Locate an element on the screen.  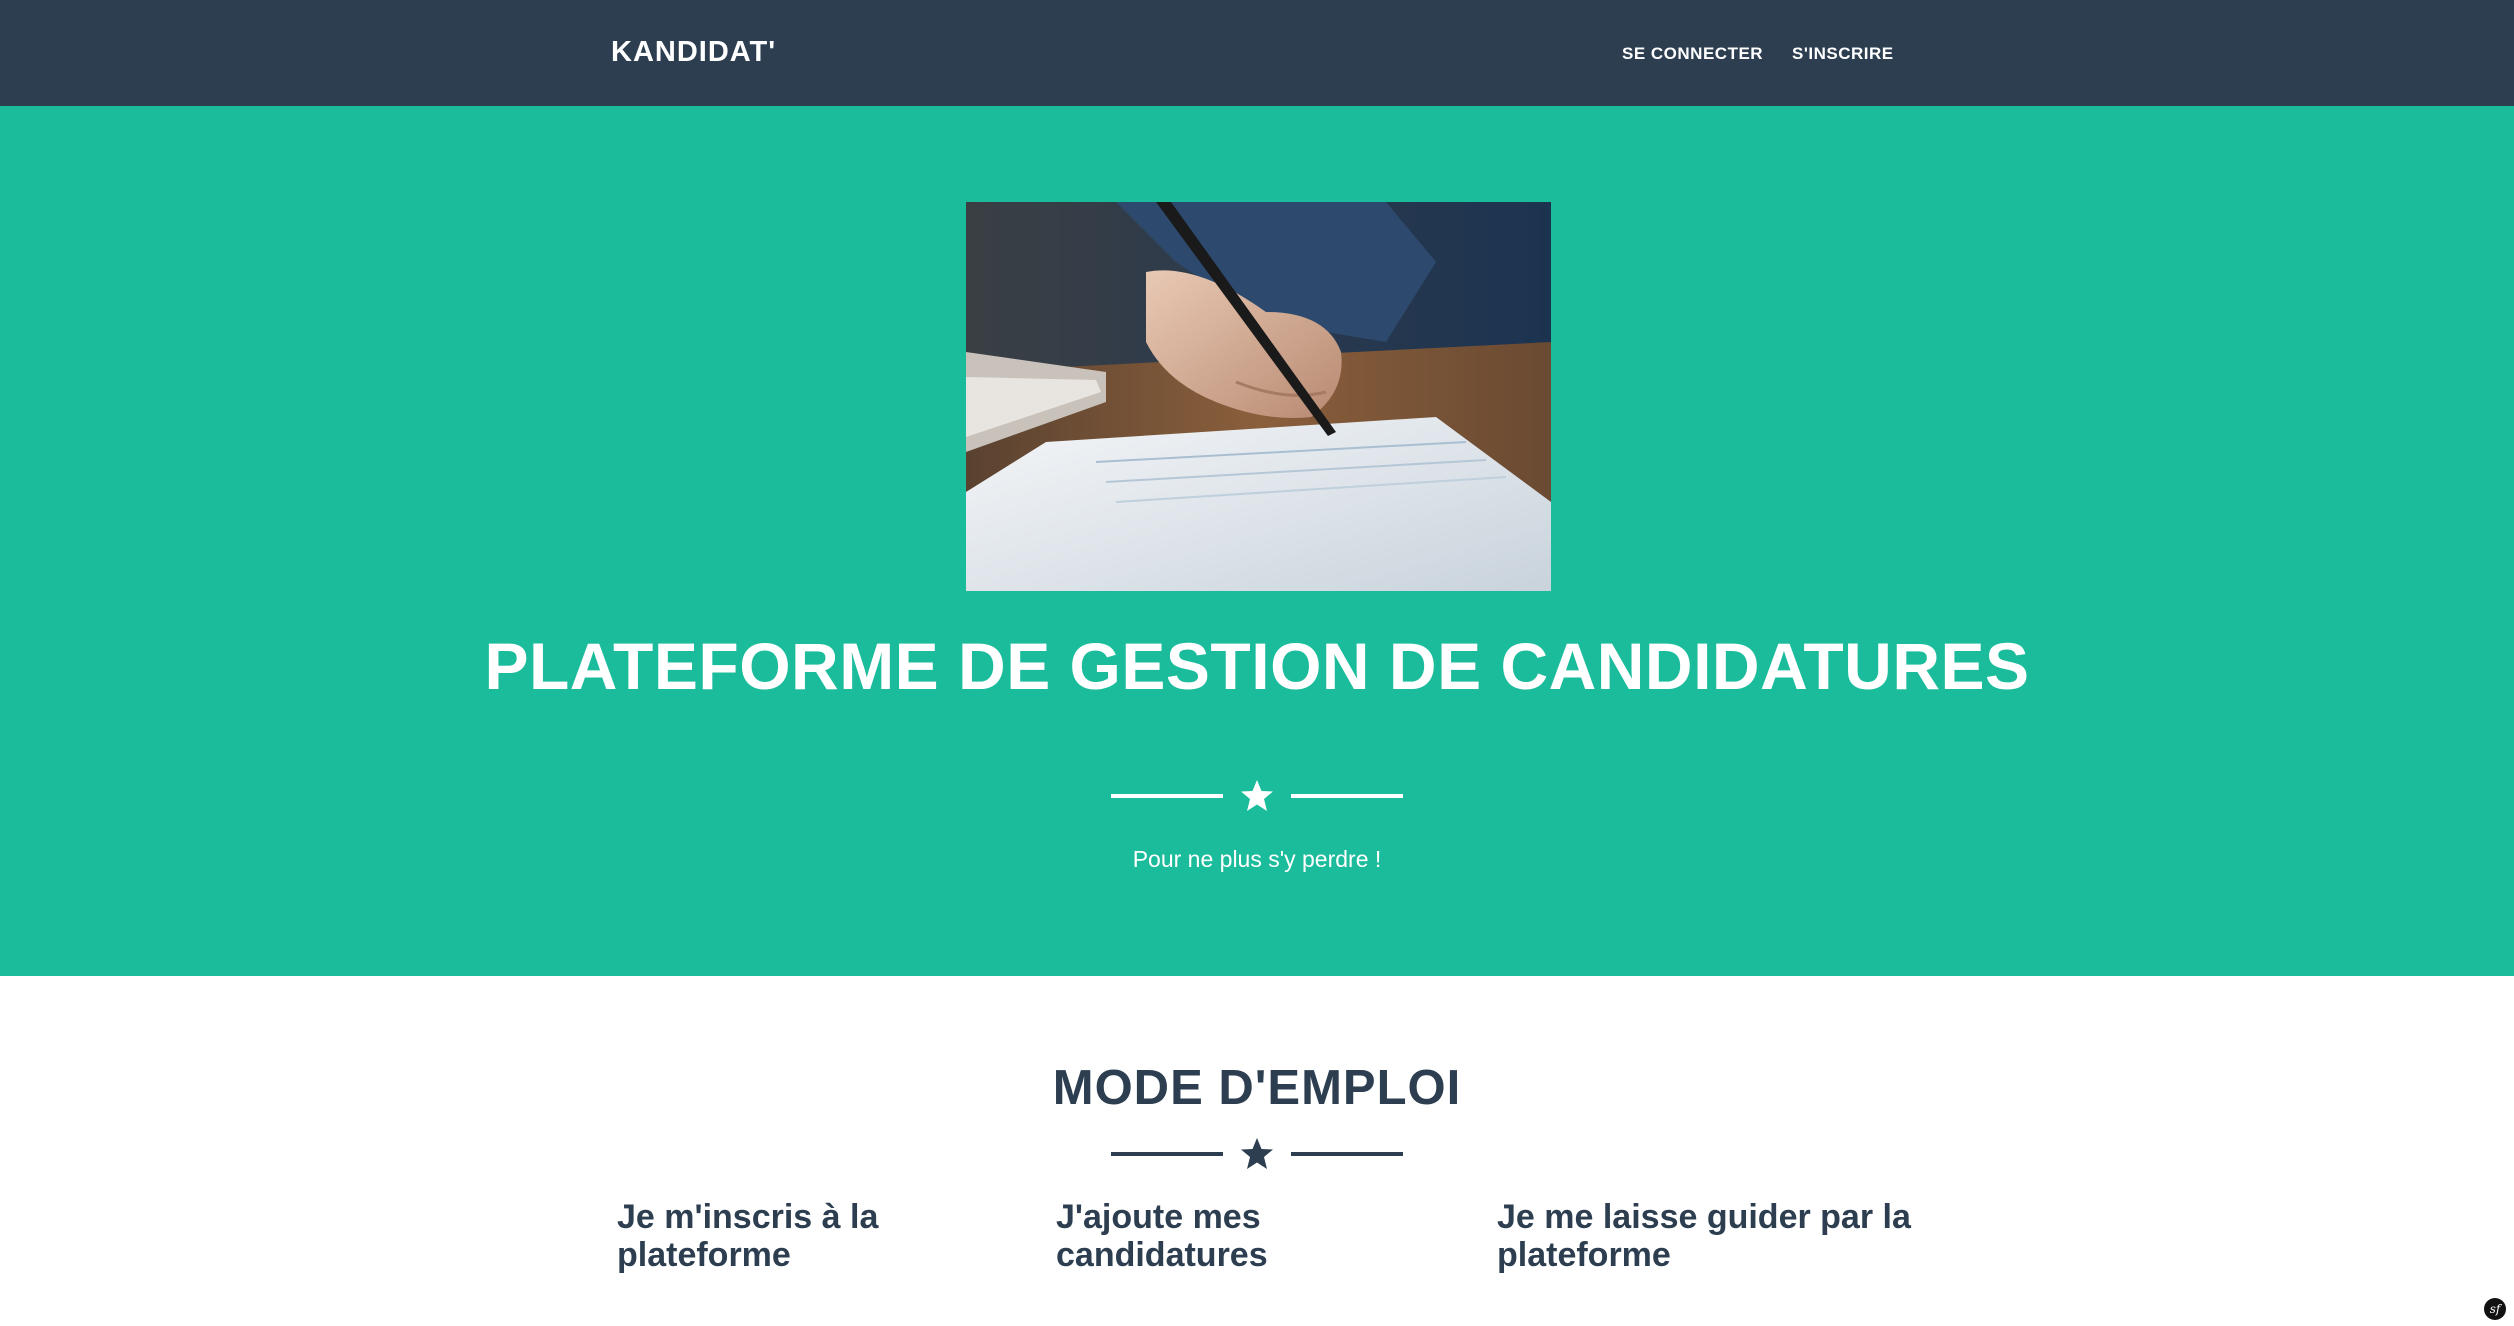
login-link: SE CONNECTER is located at coordinates (1692, 54).